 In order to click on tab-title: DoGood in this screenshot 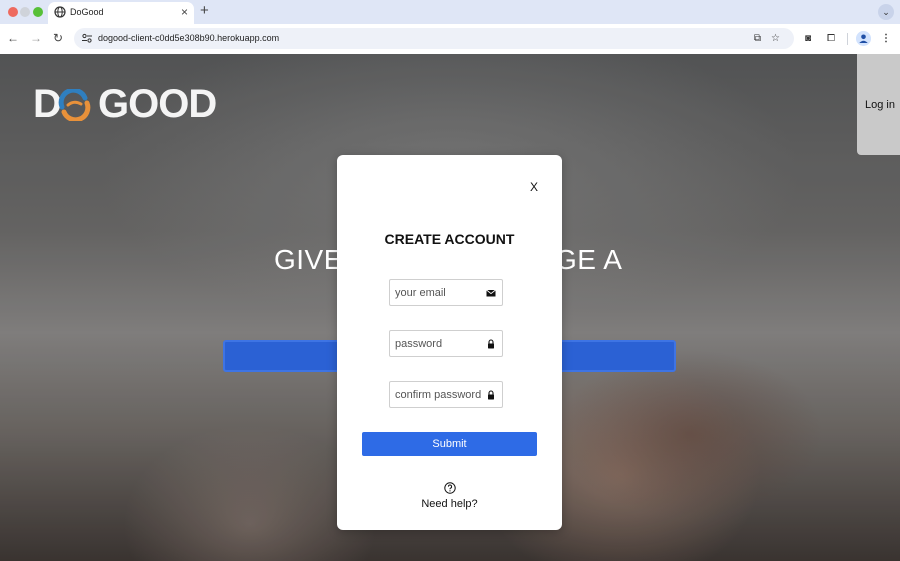, I will do `click(87, 12)`.